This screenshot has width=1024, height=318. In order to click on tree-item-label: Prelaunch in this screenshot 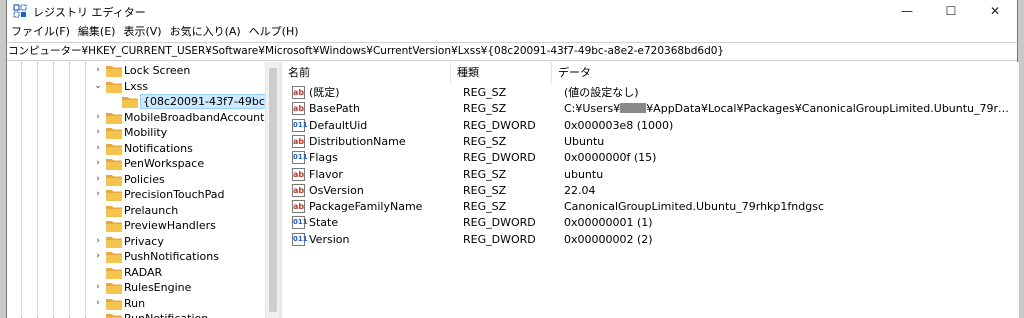, I will do `click(151, 210)`.